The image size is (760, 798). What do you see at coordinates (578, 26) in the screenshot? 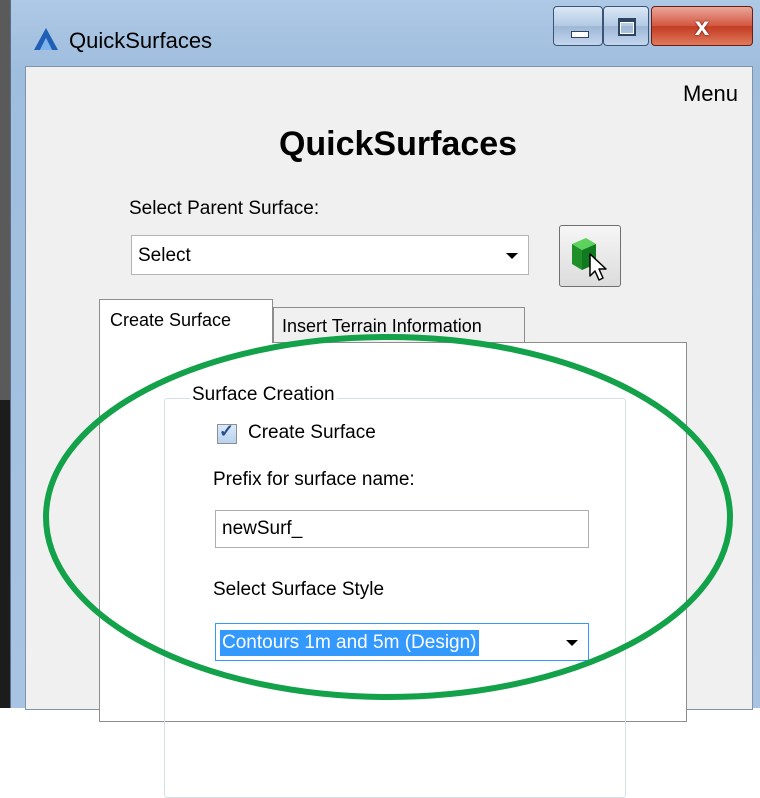
I see `minimize-button` at bounding box center [578, 26].